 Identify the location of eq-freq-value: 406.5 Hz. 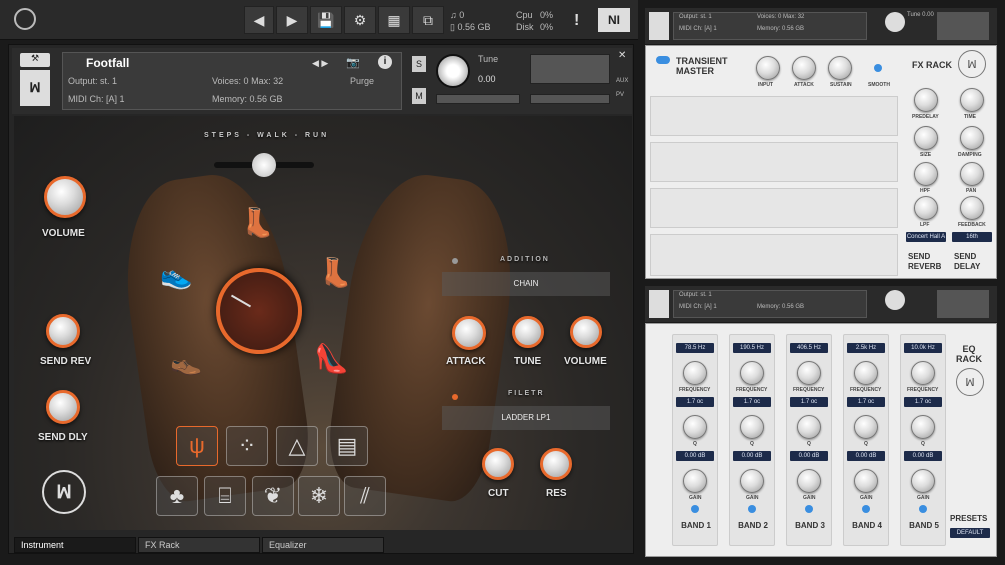
(809, 348).